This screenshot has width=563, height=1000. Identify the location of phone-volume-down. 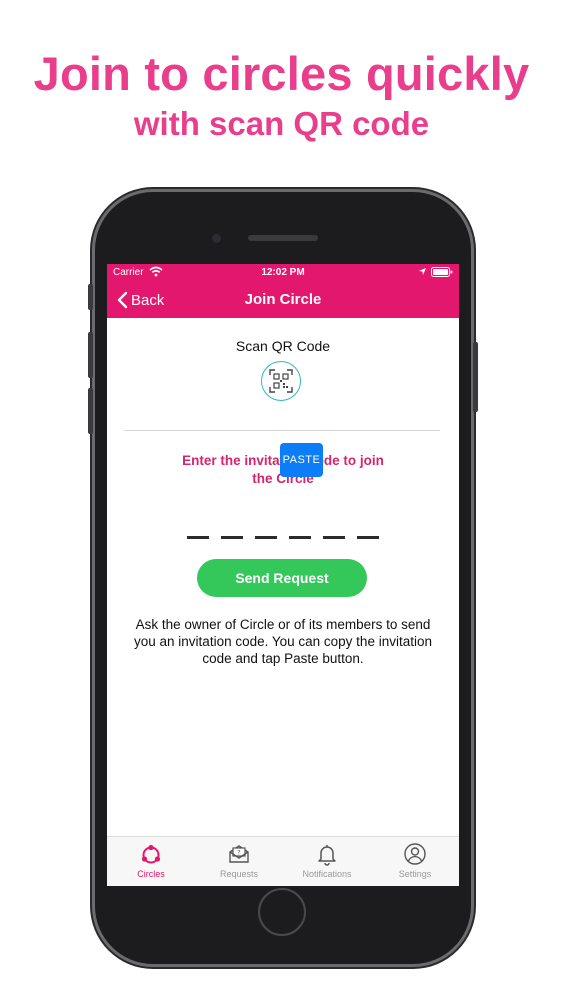
(90, 411).